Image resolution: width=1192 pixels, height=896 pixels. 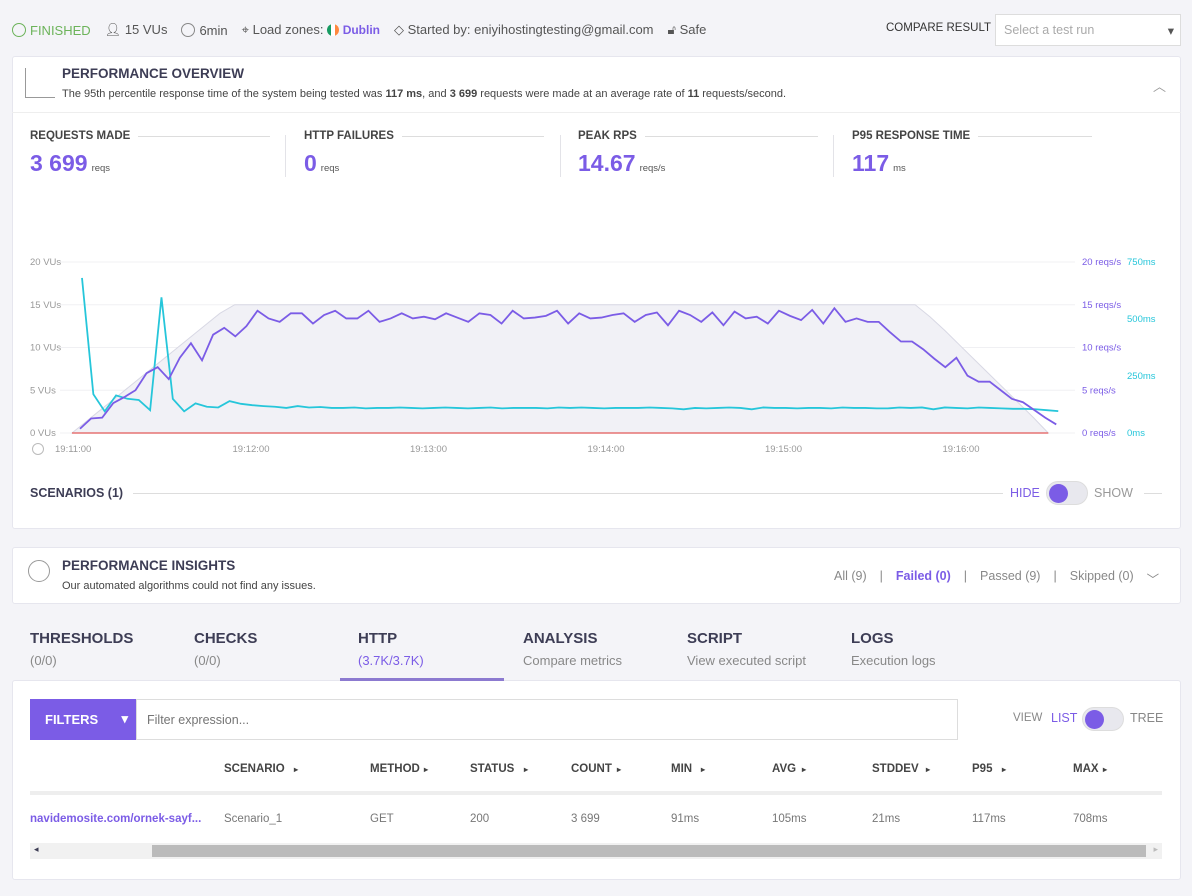 I want to click on active-tab-indicator, so click(x=422, y=679).